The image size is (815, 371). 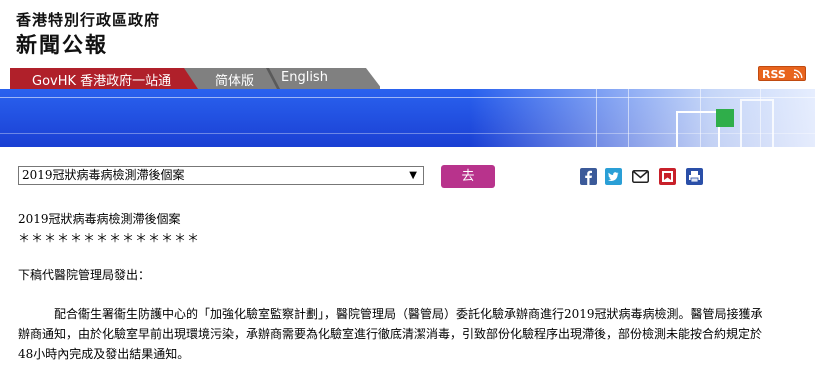 What do you see at coordinates (798, 74) in the screenshot?
I see `rss-icon` at bounding box center [798, 74].